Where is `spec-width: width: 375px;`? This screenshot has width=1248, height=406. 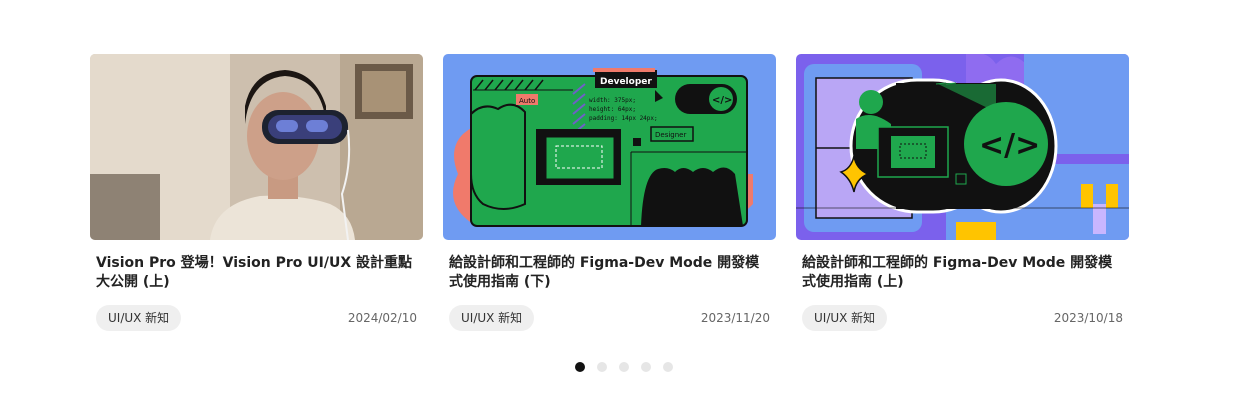
spec-width: width: 375px; is located at coordinates (612, 100).